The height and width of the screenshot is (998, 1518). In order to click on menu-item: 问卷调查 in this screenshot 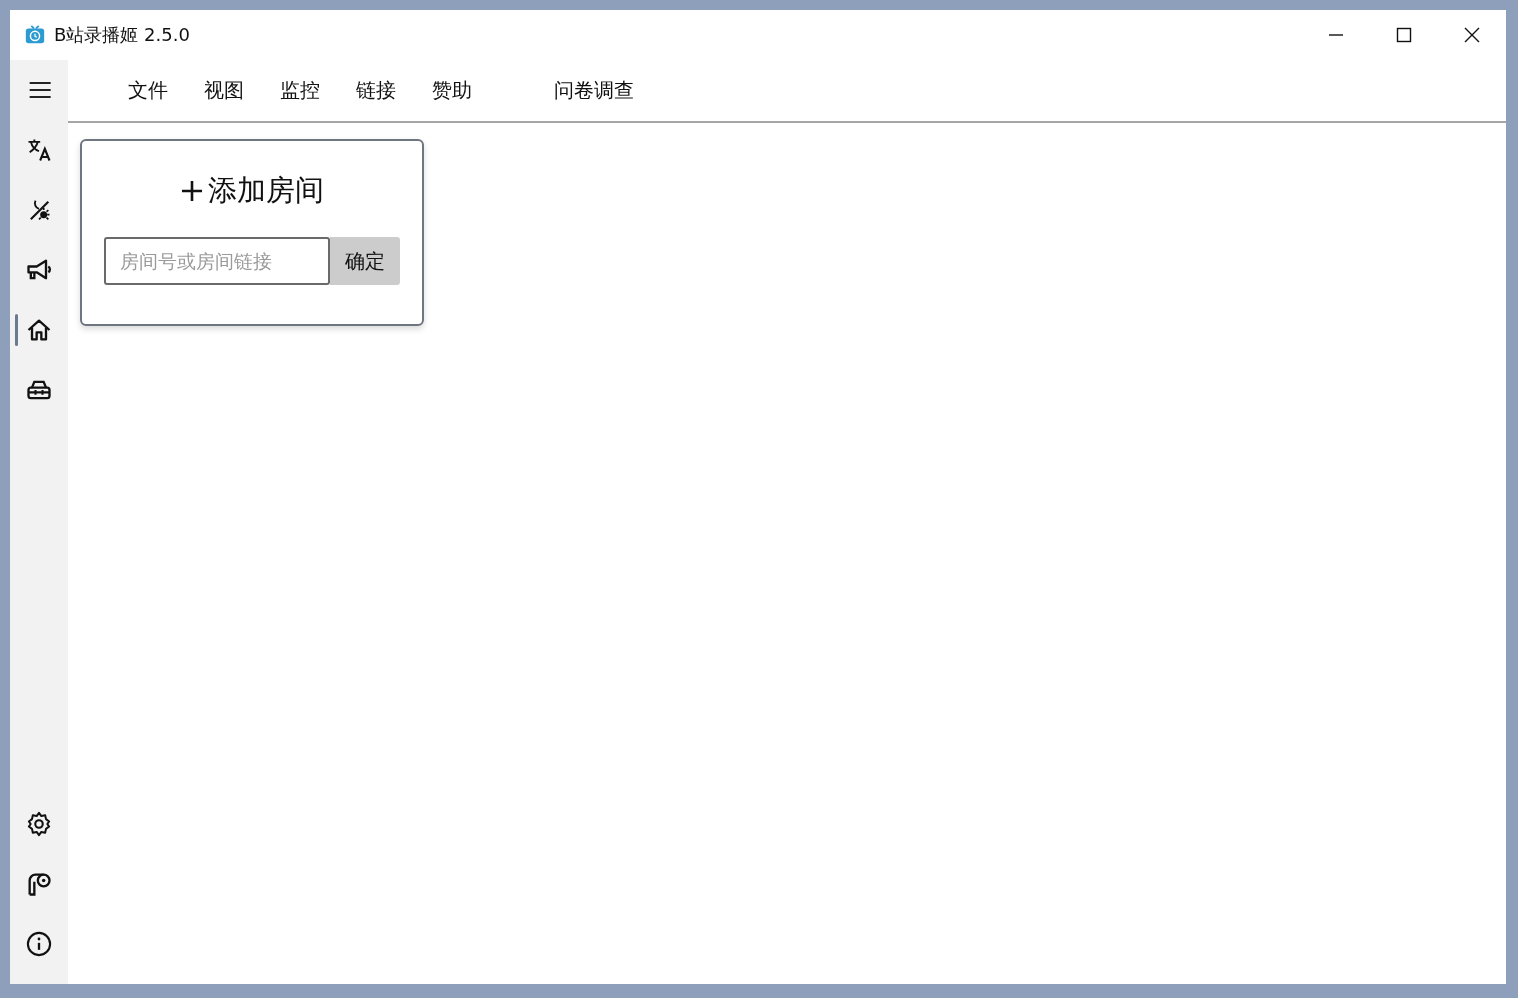, I will do `click(594, 90)`.